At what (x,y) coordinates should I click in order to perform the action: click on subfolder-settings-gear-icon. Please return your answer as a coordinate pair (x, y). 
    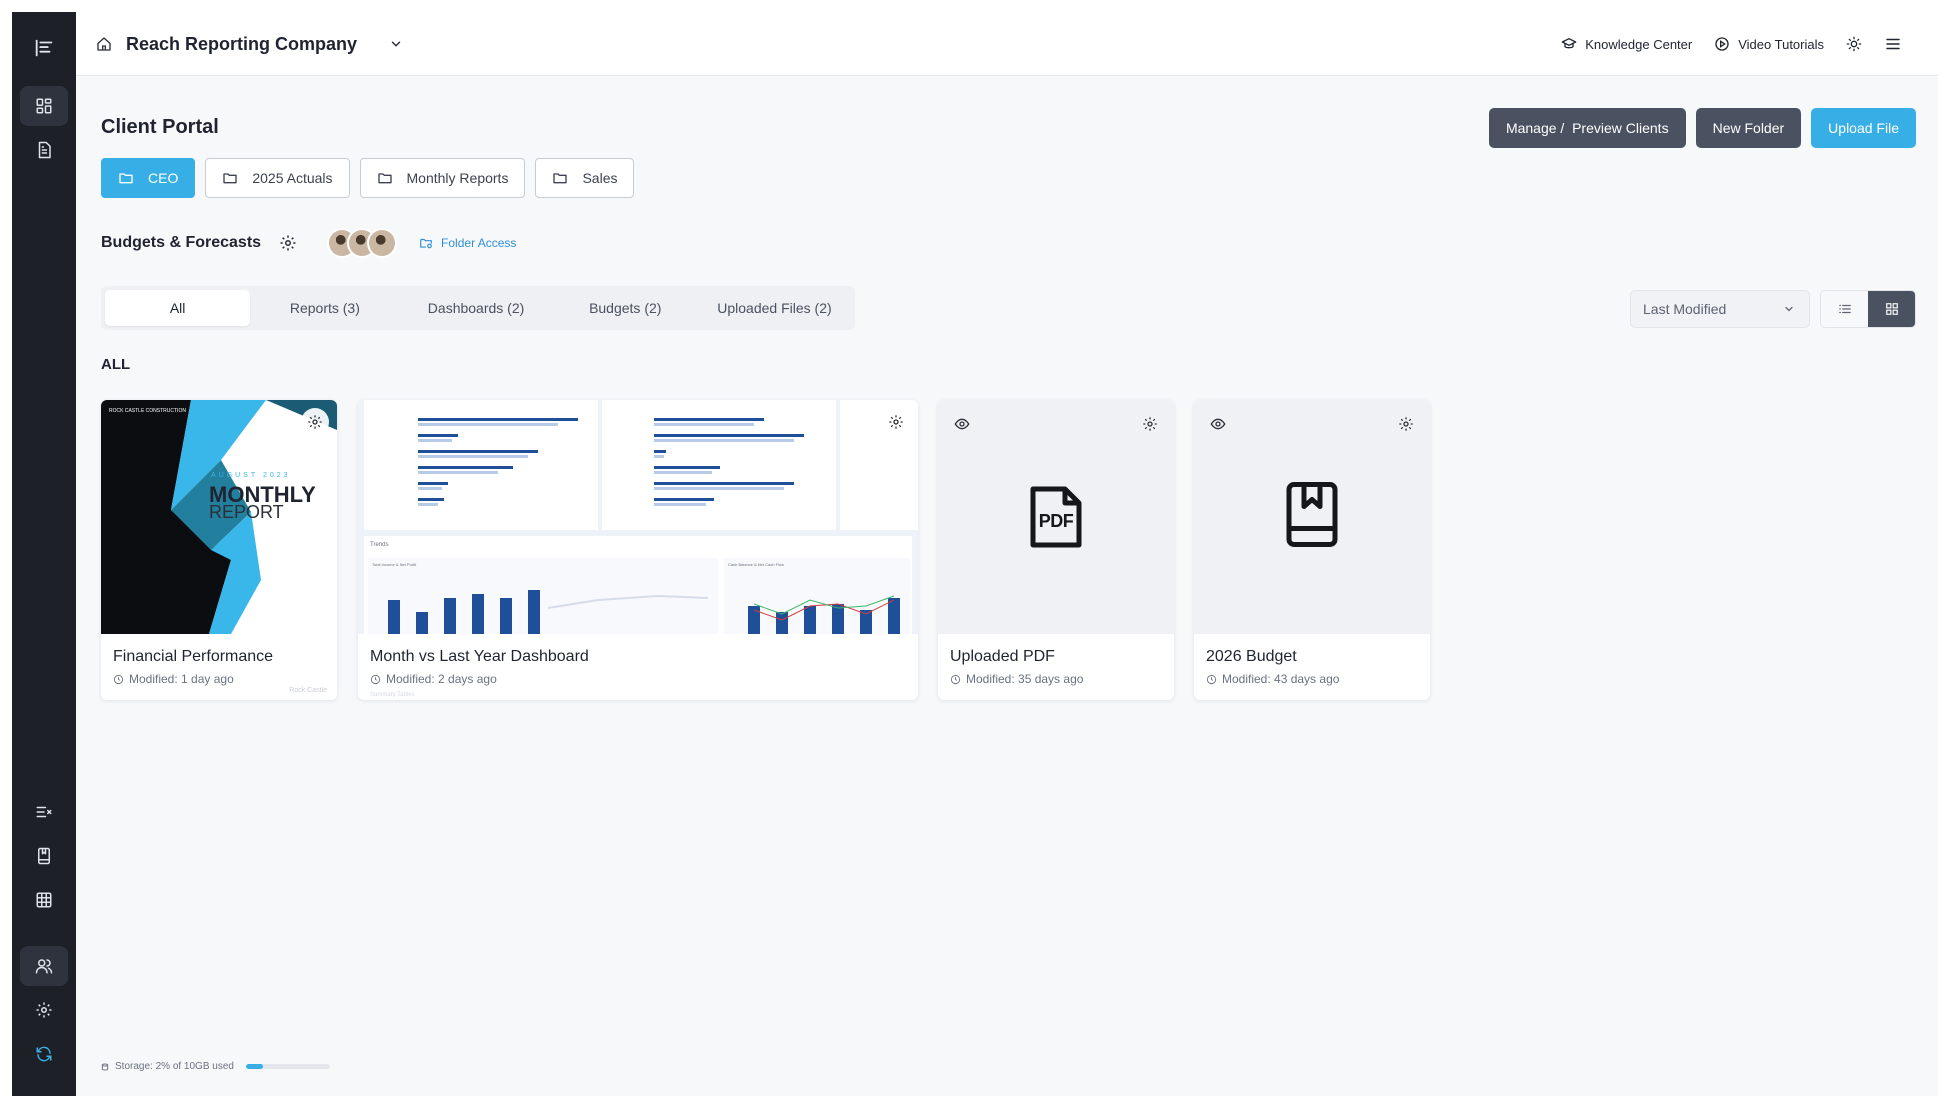
    Looking at the image, I should click on (288, 243).